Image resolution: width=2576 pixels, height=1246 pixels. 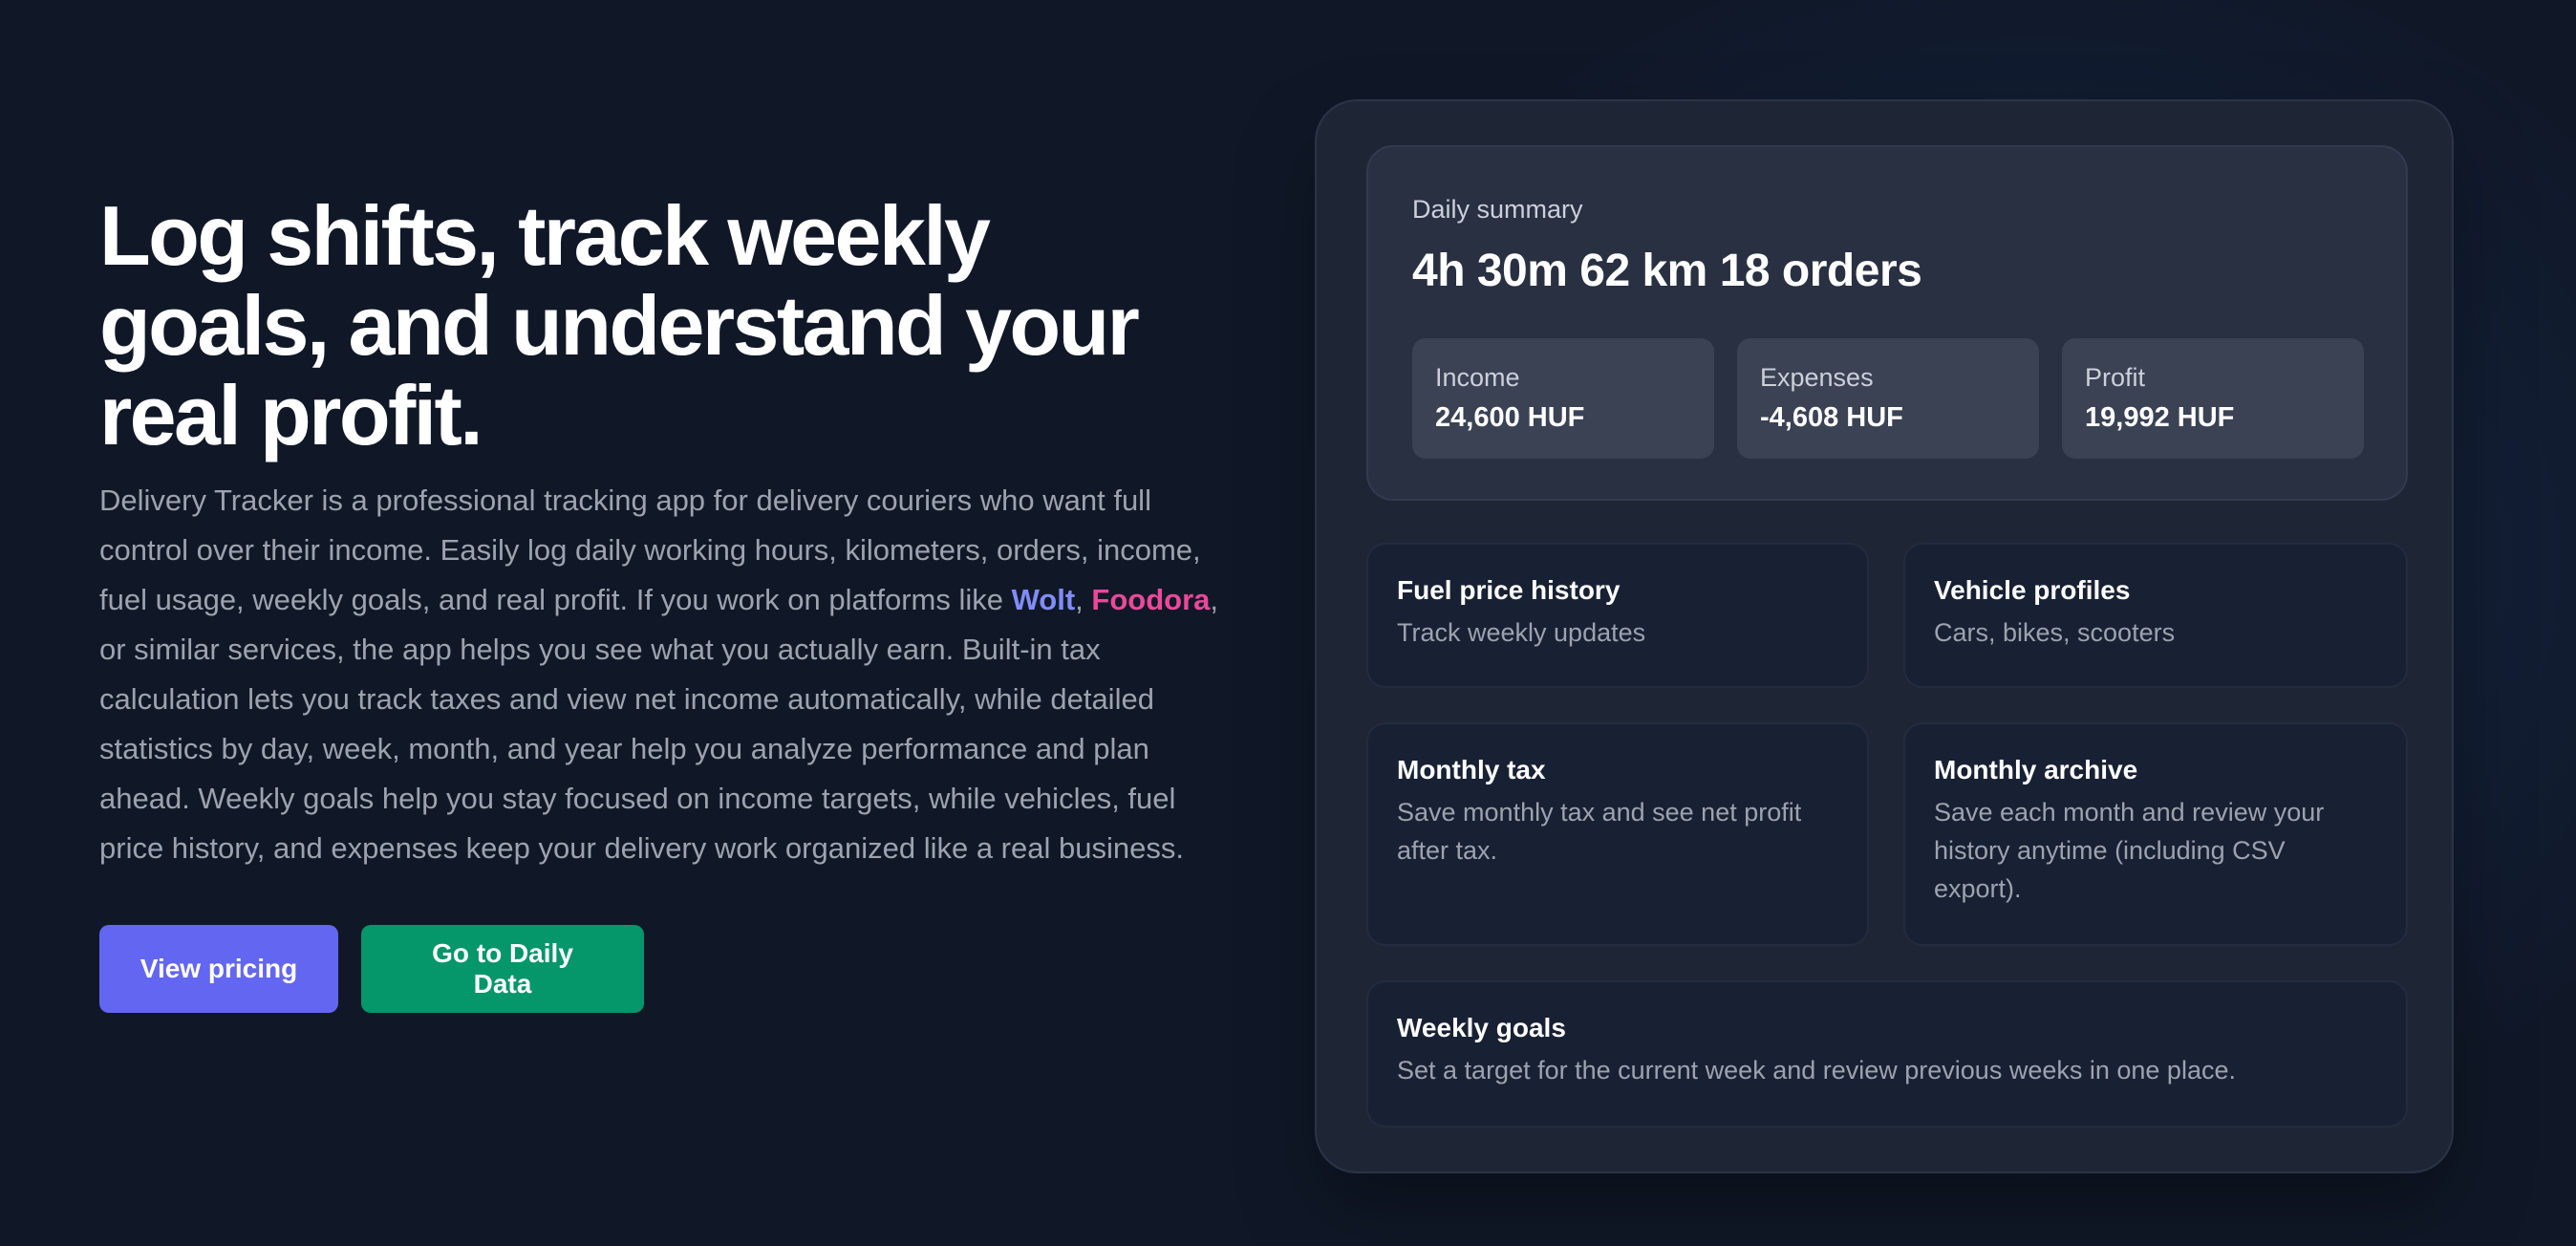 I want to click on feature-title: Fuel price history, so click(x=1509, y=590).